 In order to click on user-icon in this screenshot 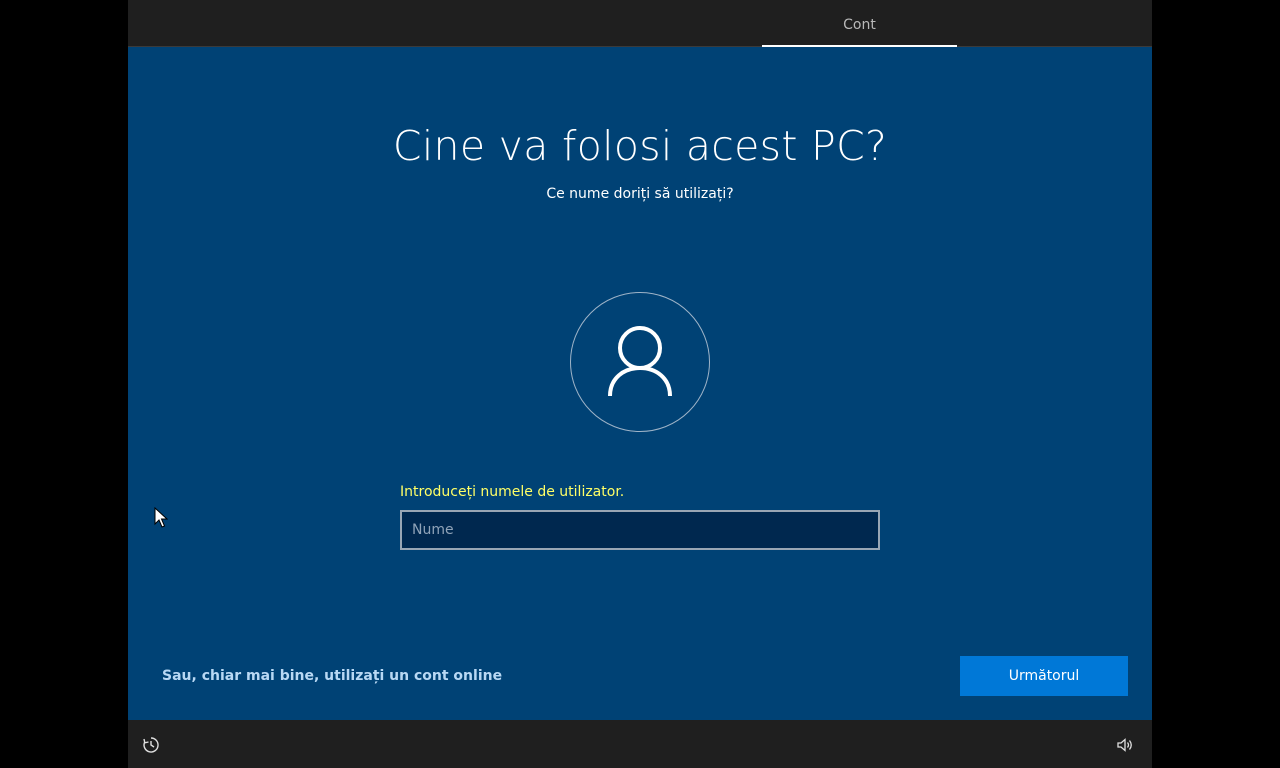, I will do `click(640, 361)`.